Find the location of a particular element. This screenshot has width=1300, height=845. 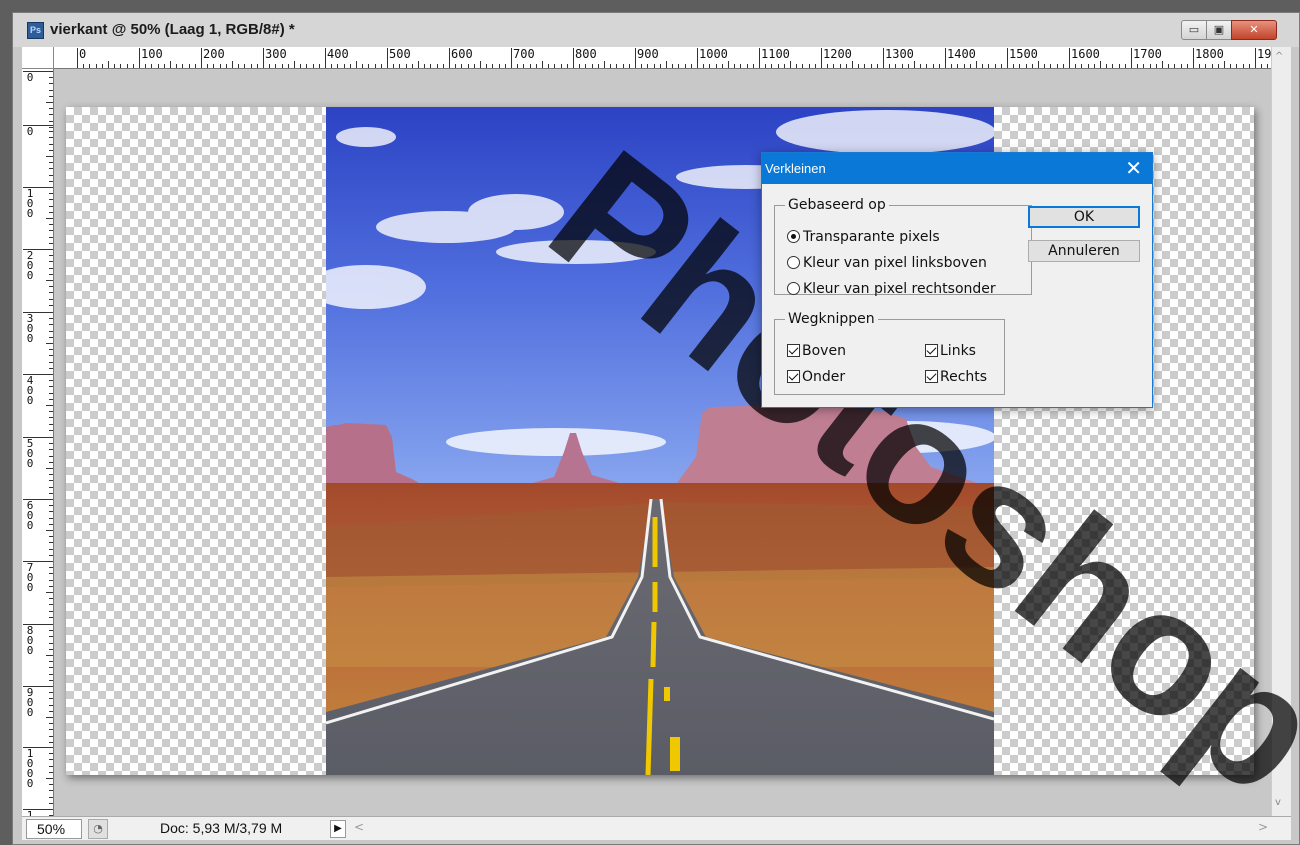

ruler-label: 800 is located at coordinates (586, 54).